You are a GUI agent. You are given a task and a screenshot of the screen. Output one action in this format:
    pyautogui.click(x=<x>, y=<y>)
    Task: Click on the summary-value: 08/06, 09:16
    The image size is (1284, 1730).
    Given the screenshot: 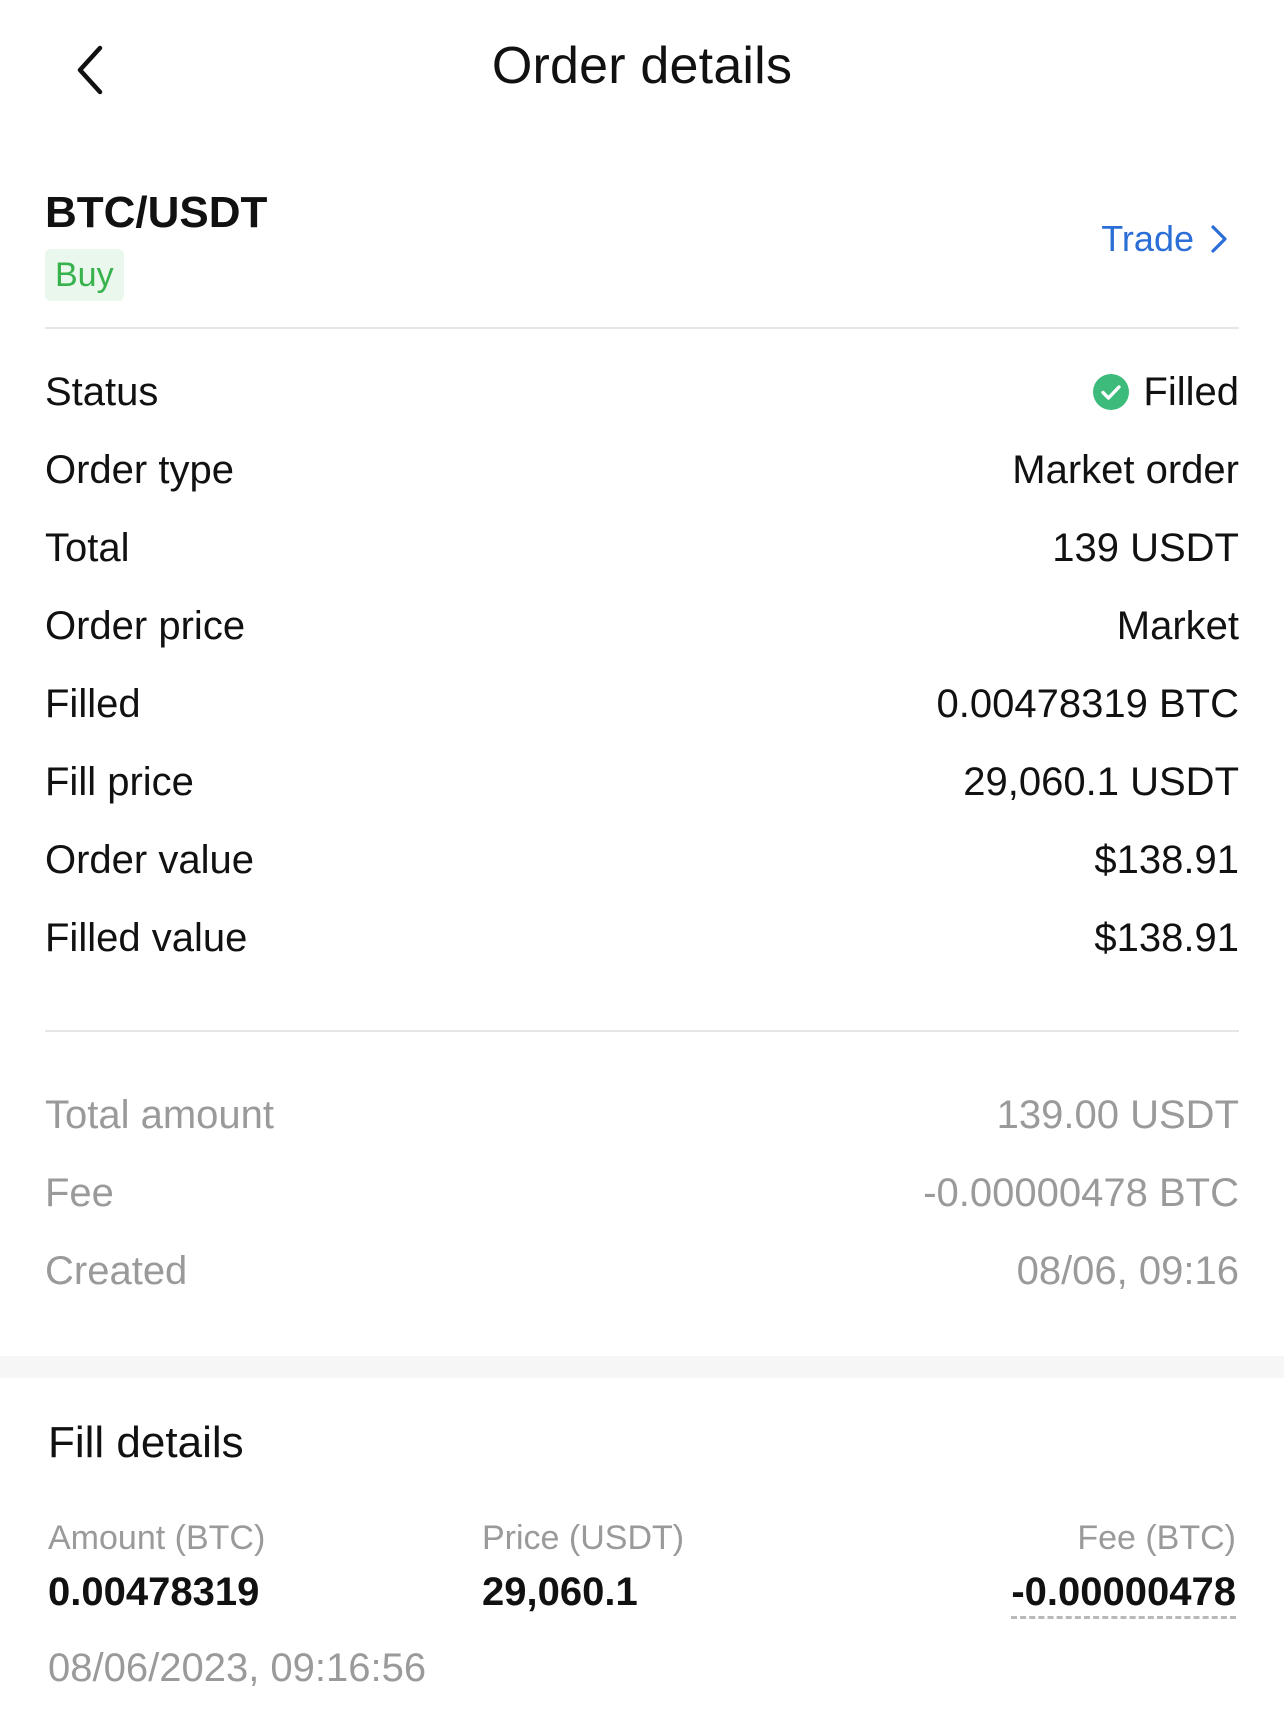 What is the action you would take?
    pyautogui.click(x=1127, y=1270)
    